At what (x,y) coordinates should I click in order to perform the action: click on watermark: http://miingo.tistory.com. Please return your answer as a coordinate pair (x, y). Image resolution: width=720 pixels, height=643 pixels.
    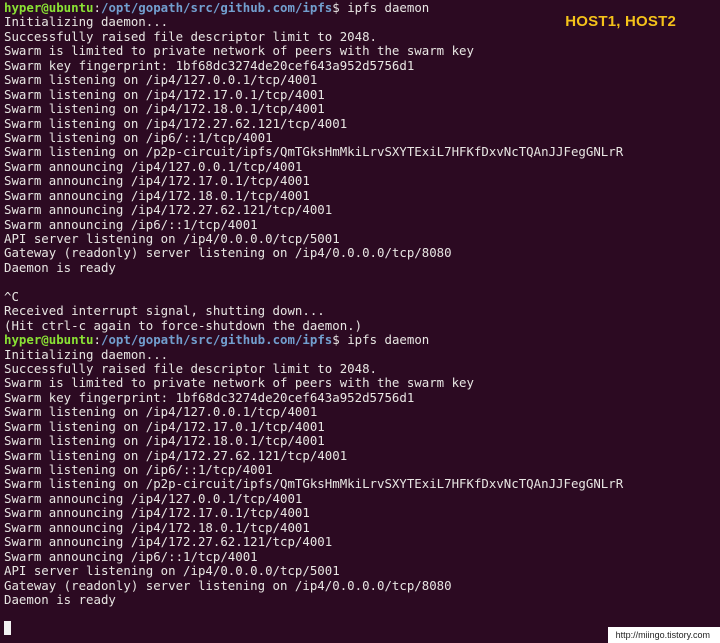
    Looking at the image, I should click on (663, 635).